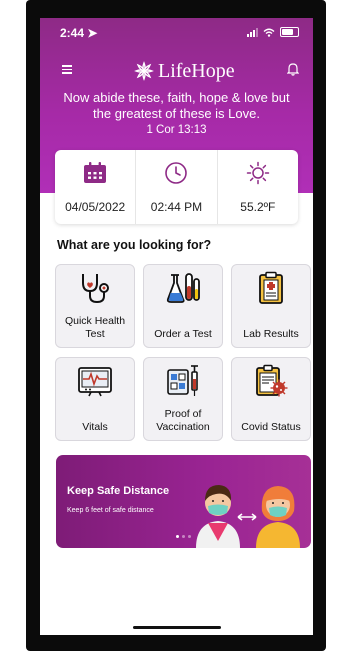 Image resolution: width=353 pixels, height=651 pixels. What do you see at coordinates (176, 130) in the screenshot?
I see `verse-reference: 1 Cor 13:13` at bounding box center [176, 130].